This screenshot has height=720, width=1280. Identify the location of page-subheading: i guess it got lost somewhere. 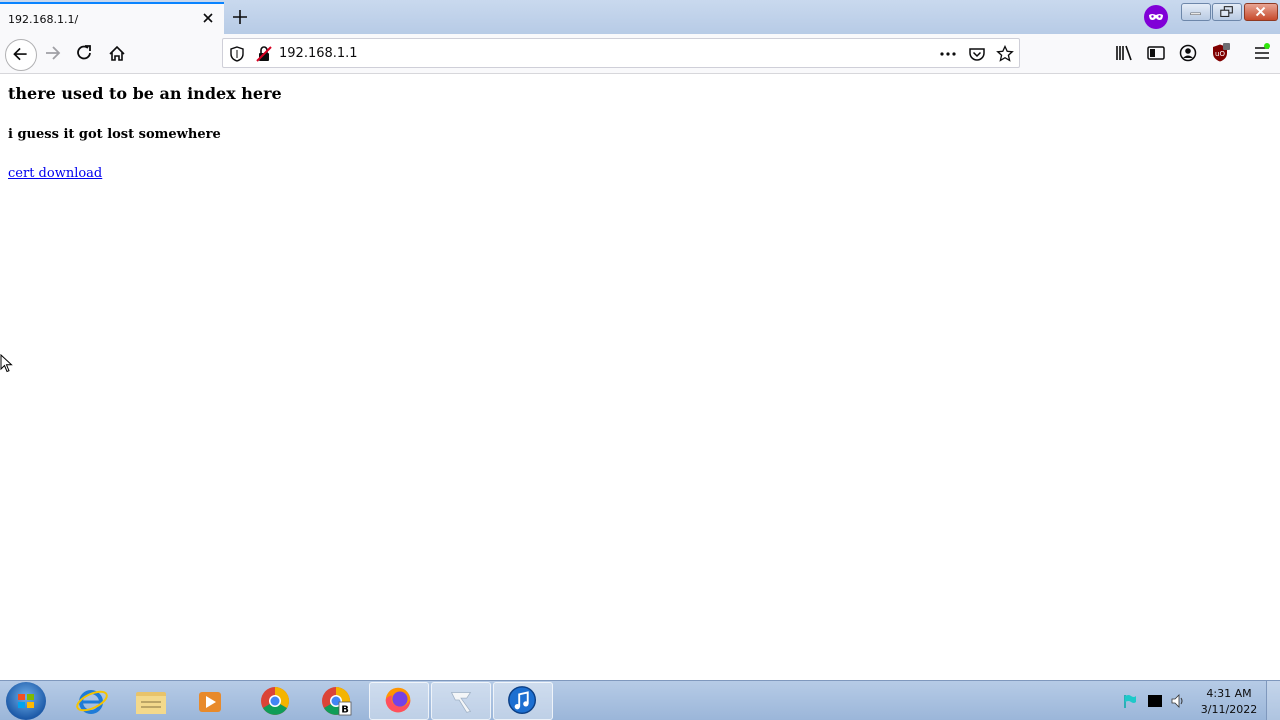
(114, 134).